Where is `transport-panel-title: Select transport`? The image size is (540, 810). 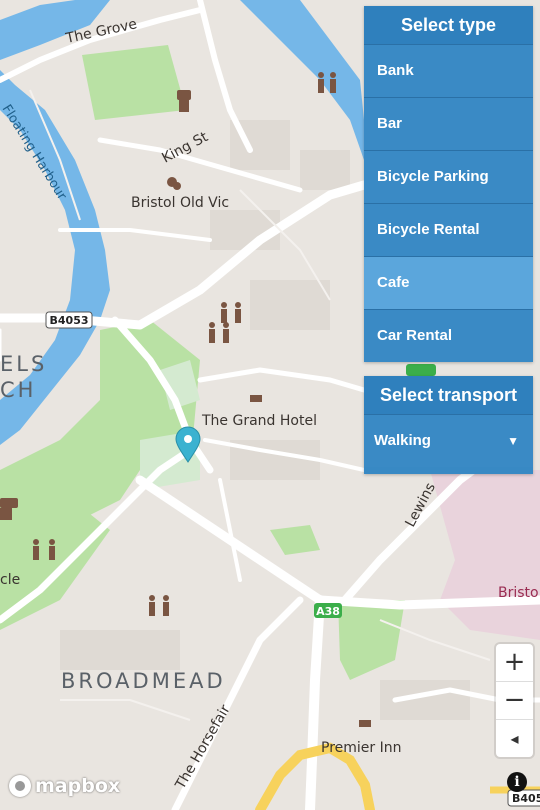
transport-panel-title: Select transport is located at coordinates (448, 395).